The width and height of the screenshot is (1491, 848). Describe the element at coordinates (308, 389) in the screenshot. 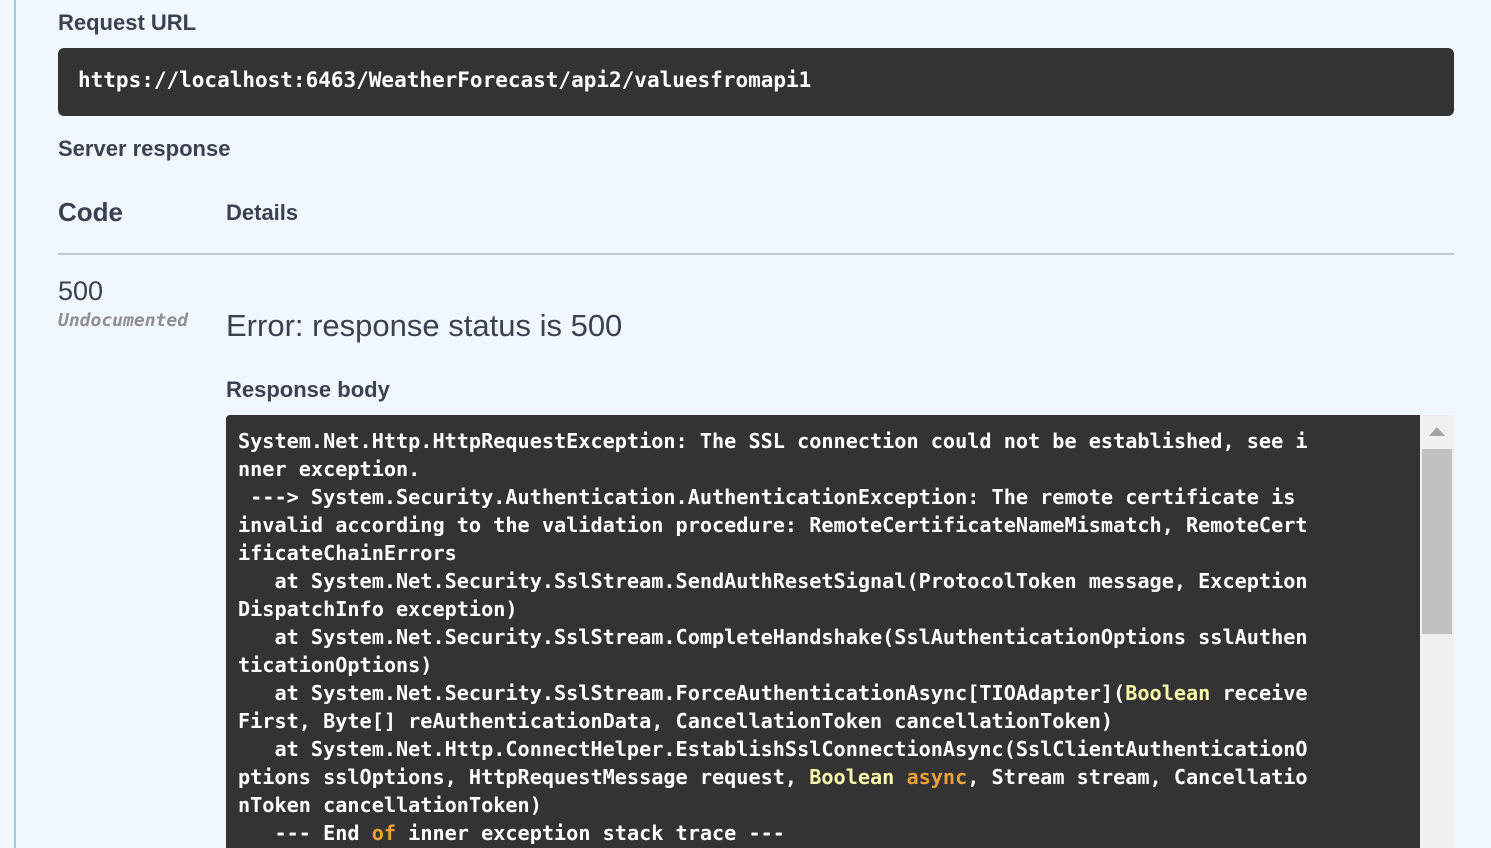

I see `response-body-label: Response body` at that location.